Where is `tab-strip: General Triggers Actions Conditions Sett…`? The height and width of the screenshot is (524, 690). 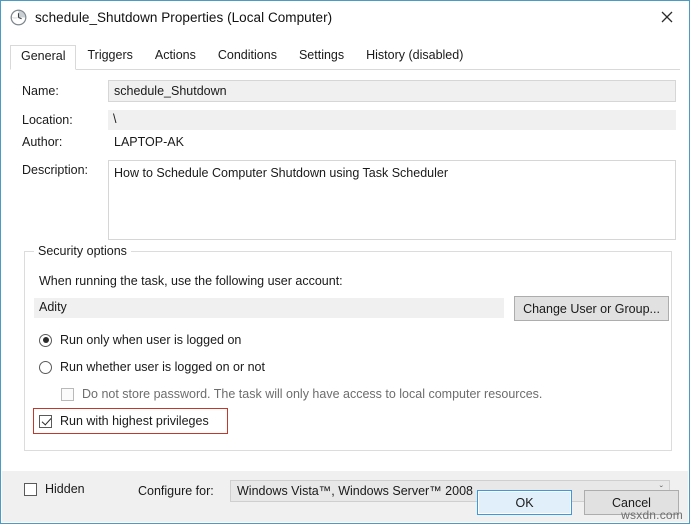 tab-strip: General Triggers Actions Conditions Sett… is located at coordinates (345, 57).